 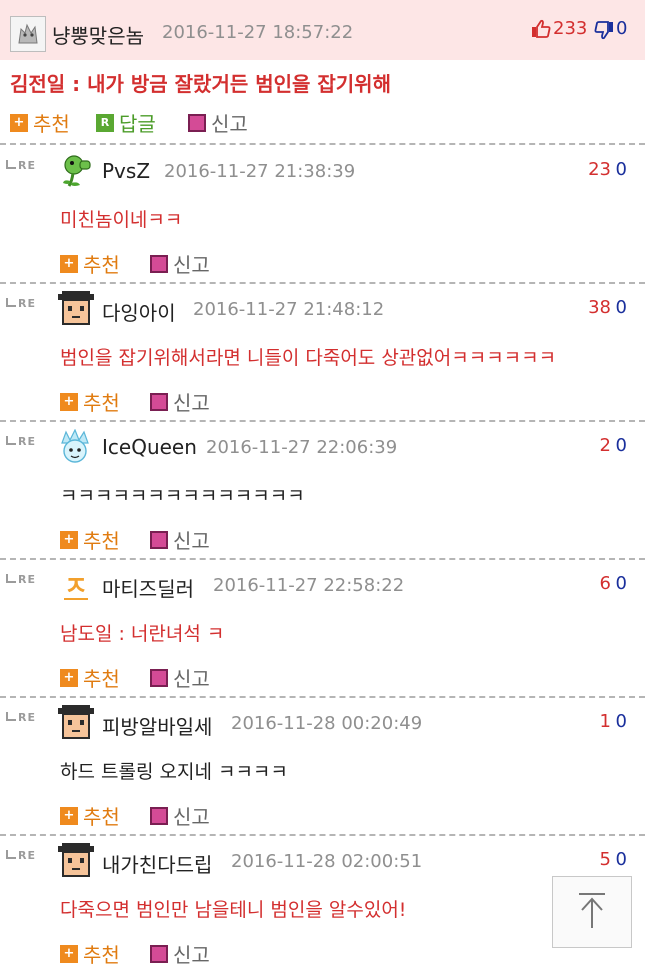 I want to click on reply-nickname: IceQueen, so click(x=149, y=447).